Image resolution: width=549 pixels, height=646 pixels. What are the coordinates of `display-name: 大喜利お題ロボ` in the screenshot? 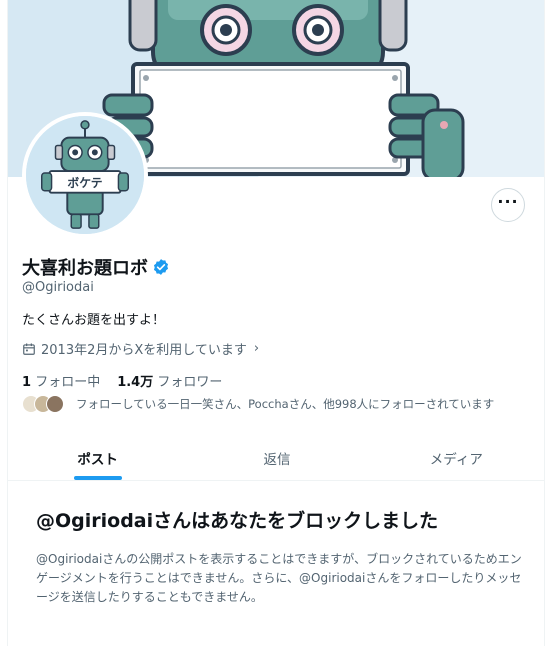 It's located at (85, 268).